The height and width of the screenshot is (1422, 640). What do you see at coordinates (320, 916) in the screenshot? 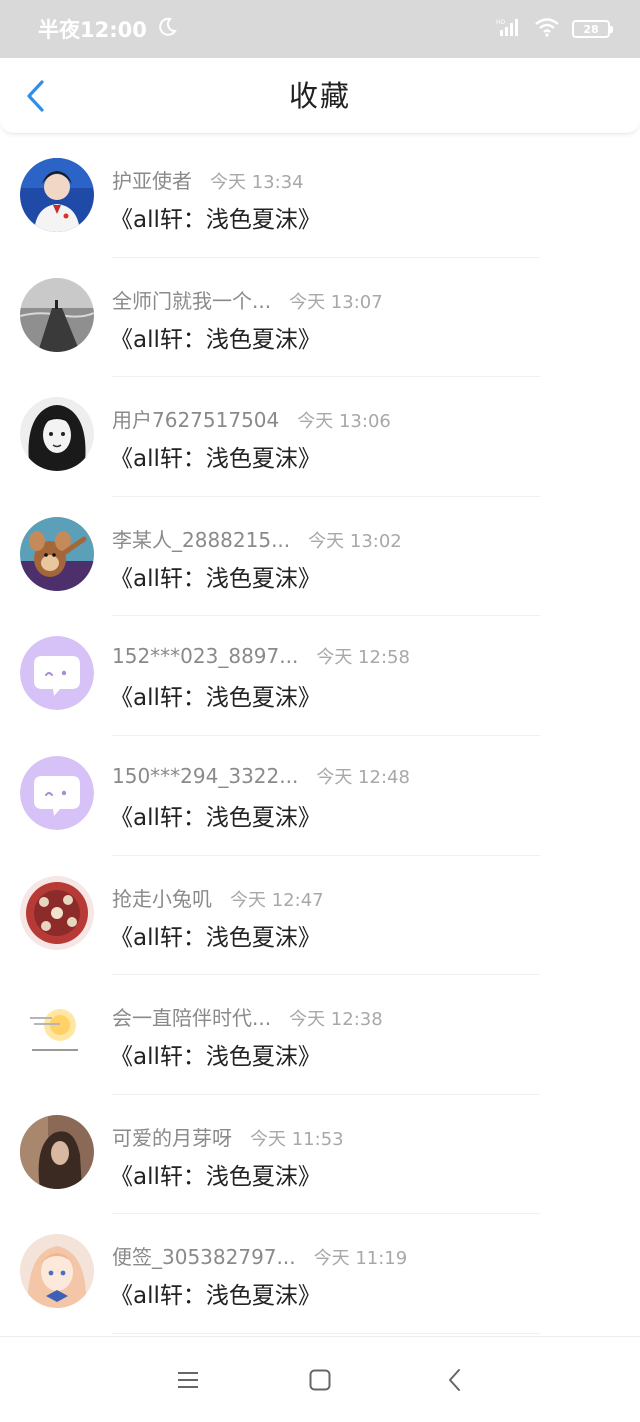
I see `list-item: 抢走小兔叽 今天 12:47 《all轩：浅色夏沫》` at bounding box center [320, 916].